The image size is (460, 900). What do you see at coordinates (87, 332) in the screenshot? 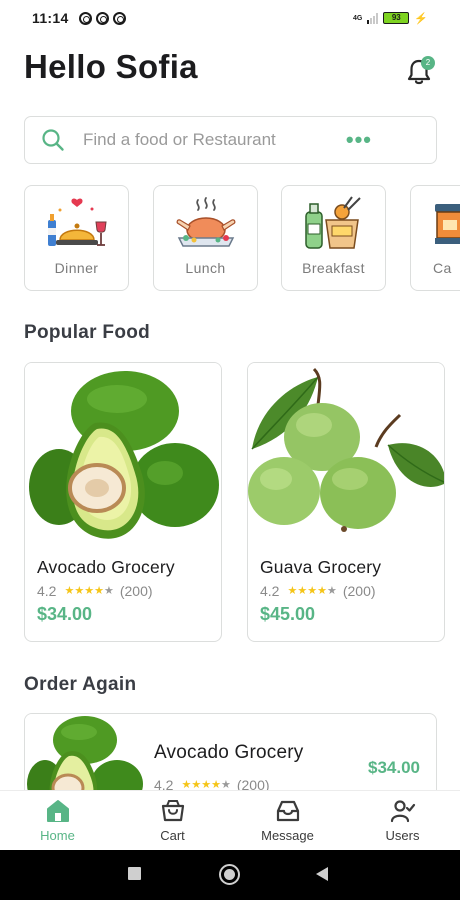
I see `popular-food-title: Popular Food` at bounding box center [87, 332].